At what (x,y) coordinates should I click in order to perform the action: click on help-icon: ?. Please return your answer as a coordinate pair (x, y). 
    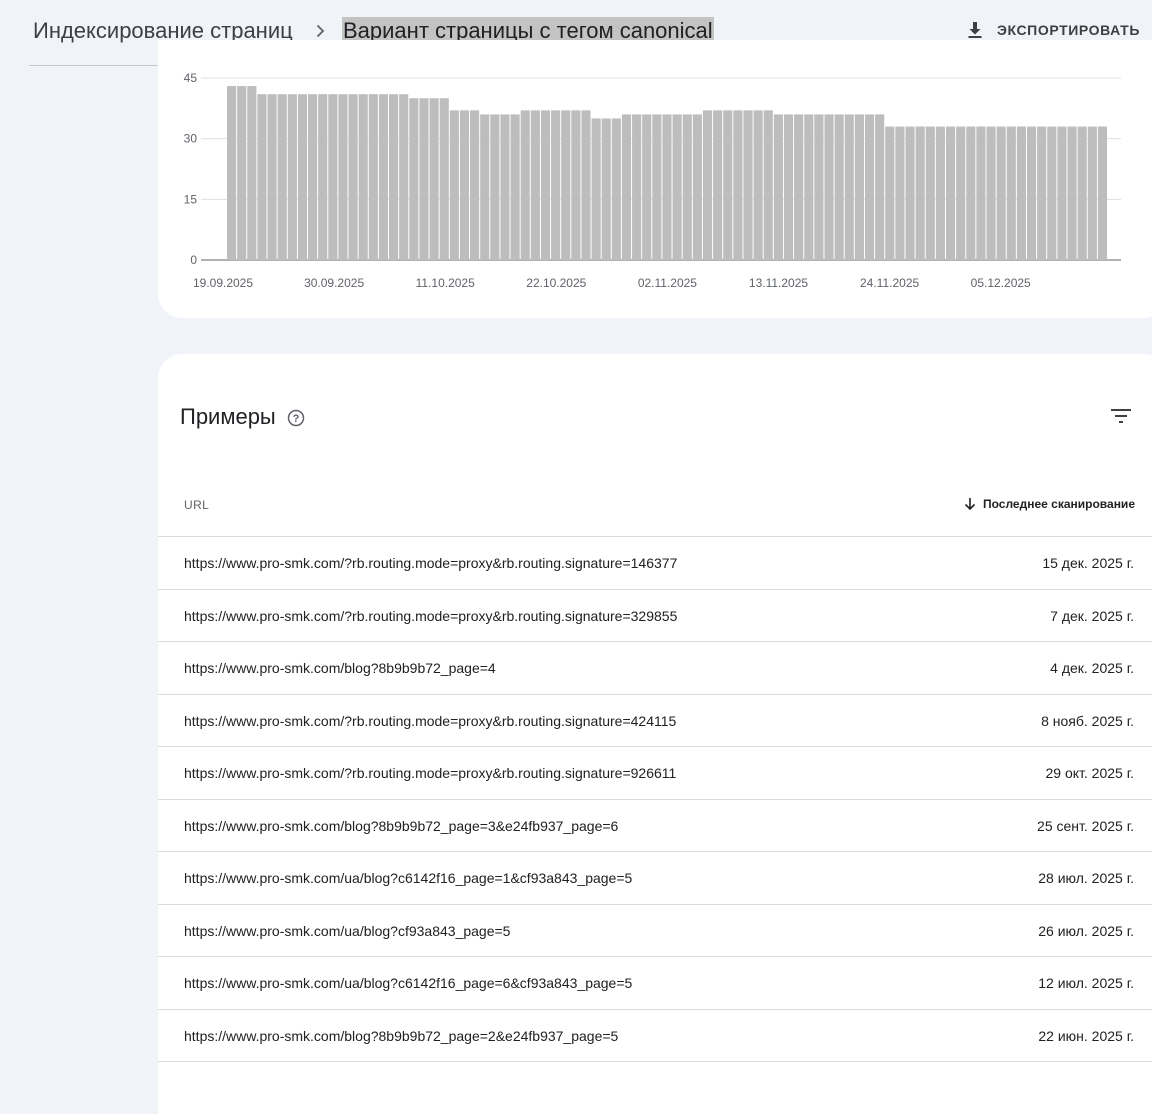
    Looking at the image, I should click on (296, 418).